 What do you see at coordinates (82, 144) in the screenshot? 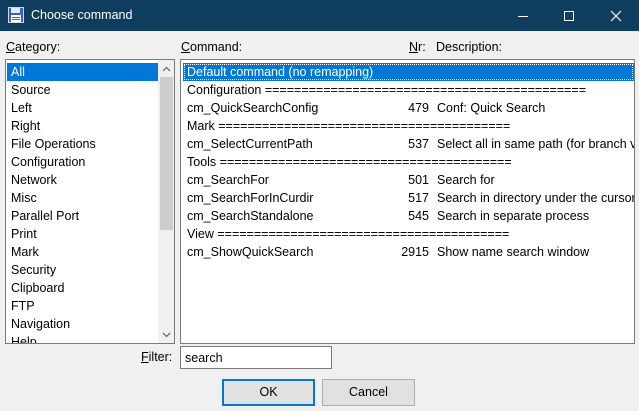
I see `category-item: File Operations` at bounding box center [82, 144].